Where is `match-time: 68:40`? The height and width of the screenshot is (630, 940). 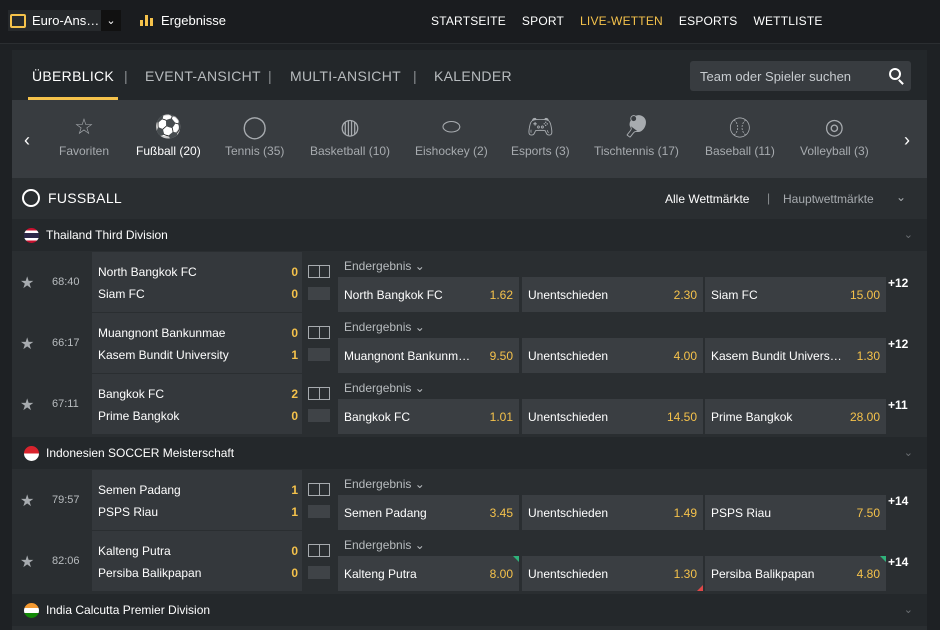
match-time: 68:40 is located at coordinates (66, 282).